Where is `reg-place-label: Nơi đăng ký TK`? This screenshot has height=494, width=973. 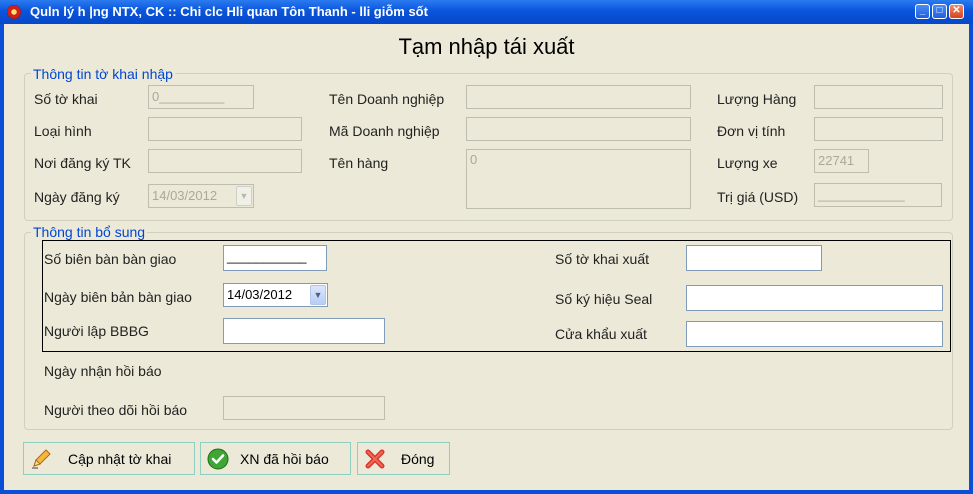 reg-place-label: Nơi đăng ký TK is located at coordinates (82, 163).